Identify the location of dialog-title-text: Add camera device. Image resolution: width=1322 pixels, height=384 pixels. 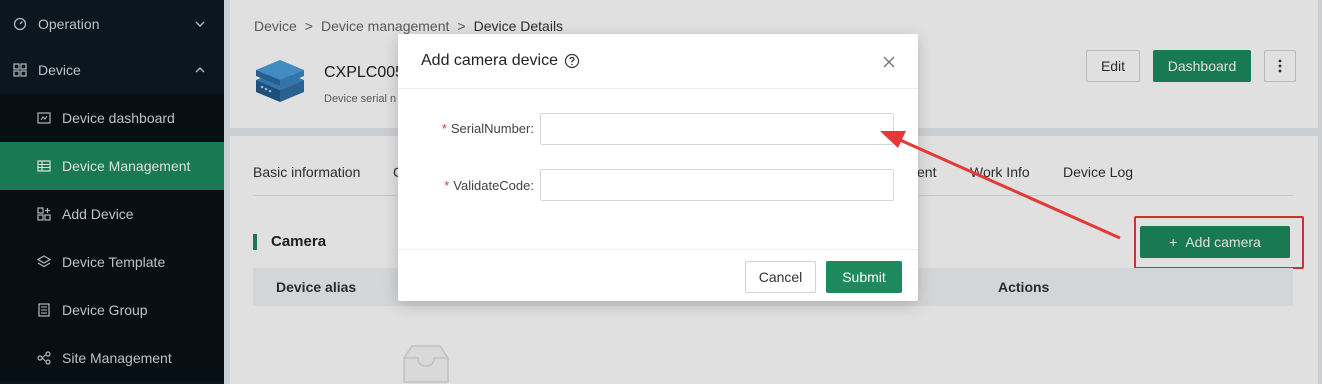
(489, 60).